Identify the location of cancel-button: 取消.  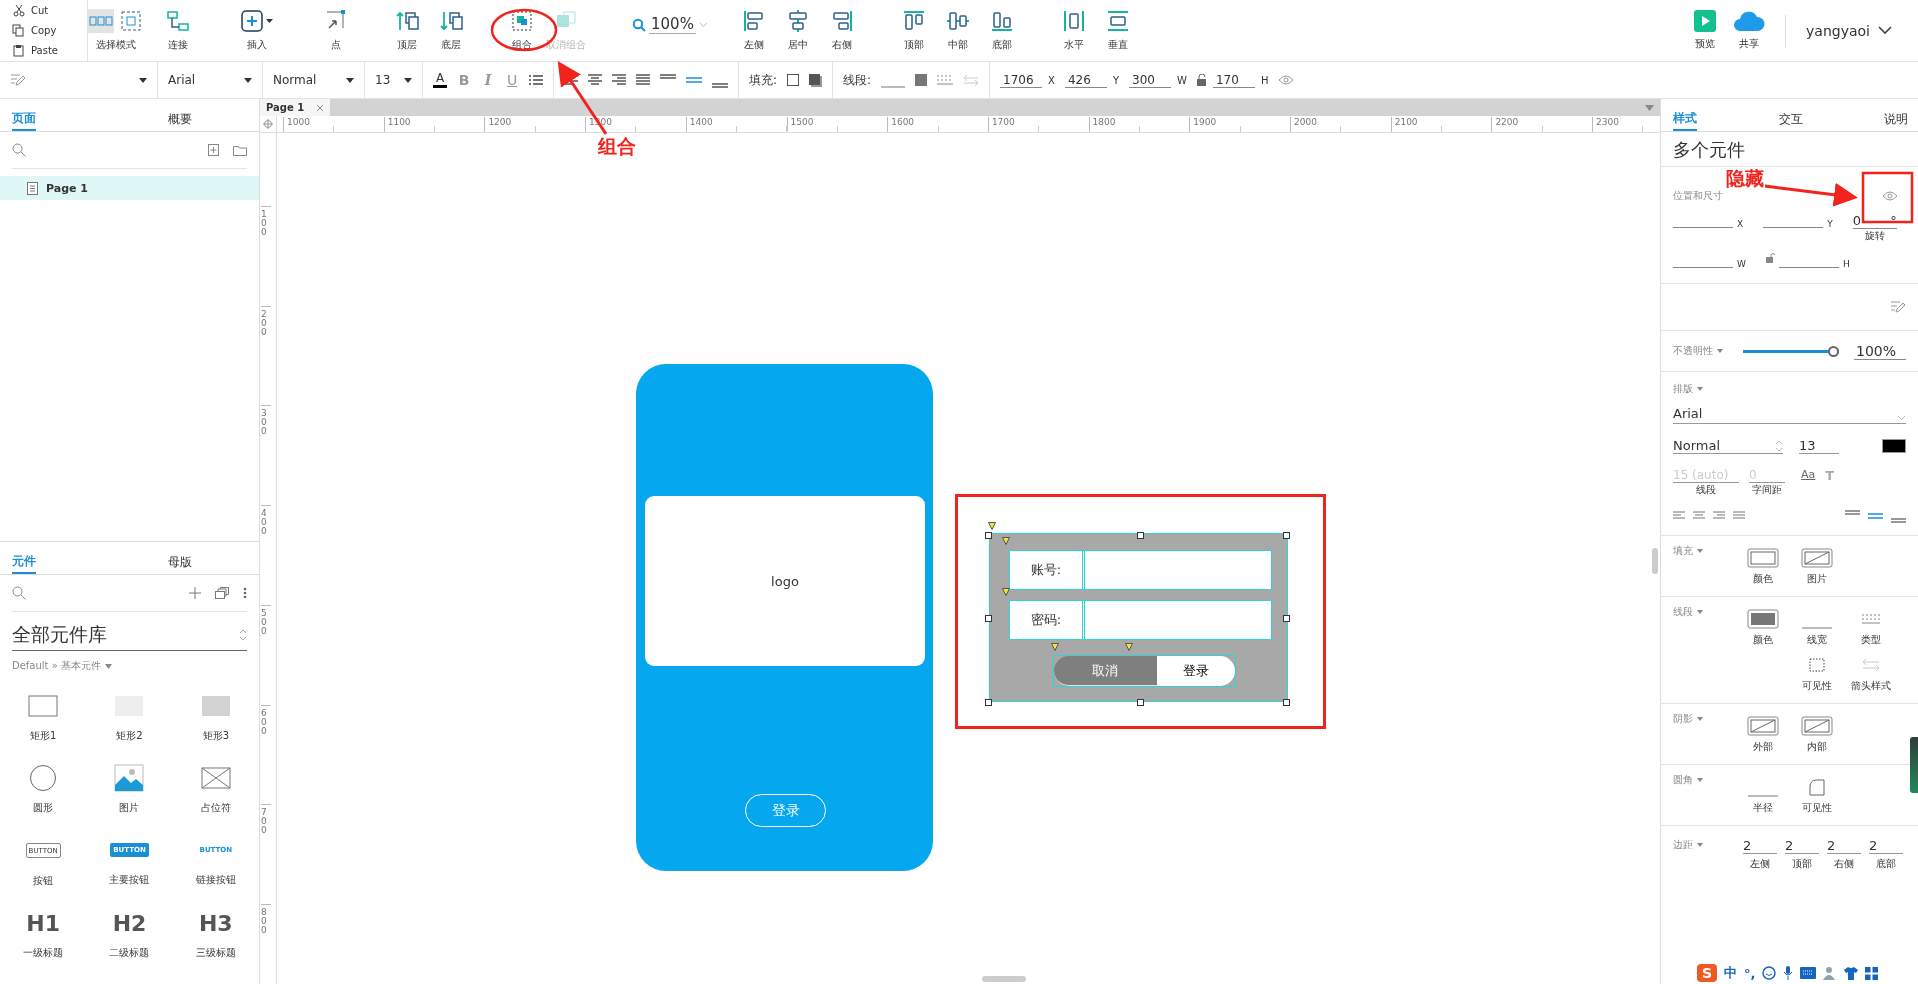
(1105, 671).